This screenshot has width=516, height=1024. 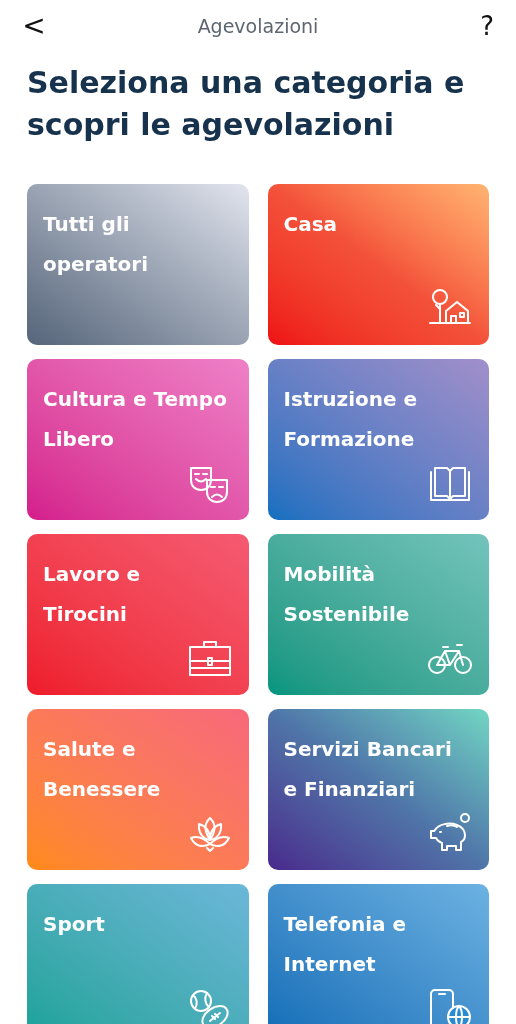 I want to click on category-card: Salute e Benessere, so click(x=138, y=789).